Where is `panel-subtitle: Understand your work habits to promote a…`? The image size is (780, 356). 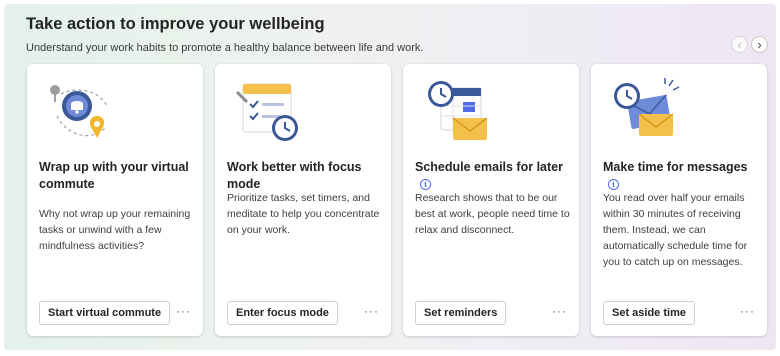
panel-subtitle: Understand your work habits to promote a… is located at coordinates (225, 48).